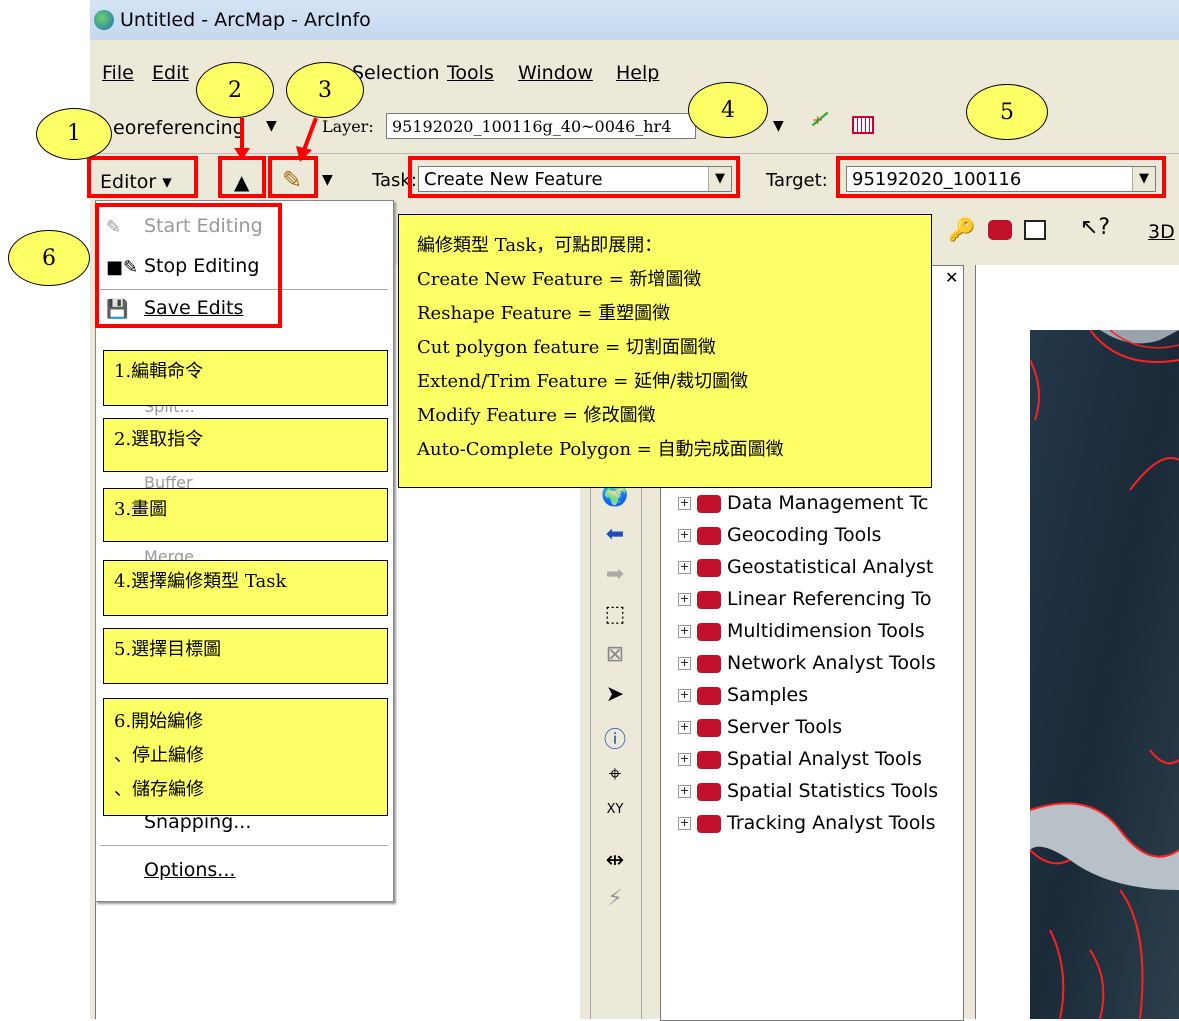 This screenshot has height=1021, width=1179. I want to click on note-text: 、儲存編修, so click(159, 789).